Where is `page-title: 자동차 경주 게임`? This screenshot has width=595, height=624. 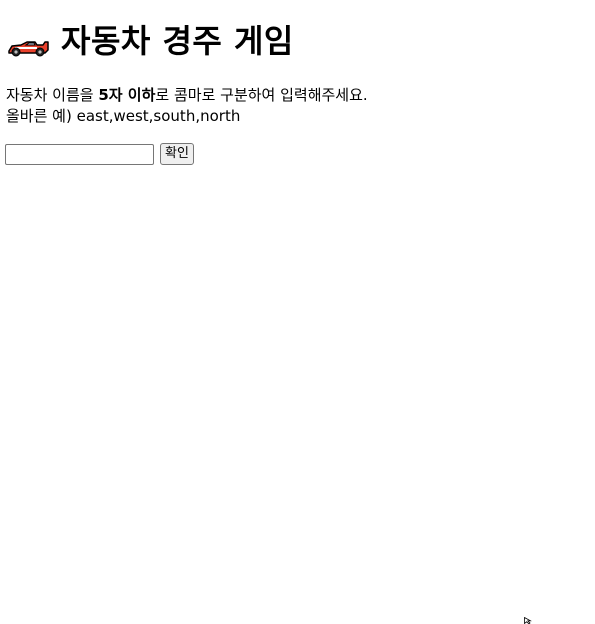
page-title: 자동차 경주 게임 is located at coordinates (177, 41).